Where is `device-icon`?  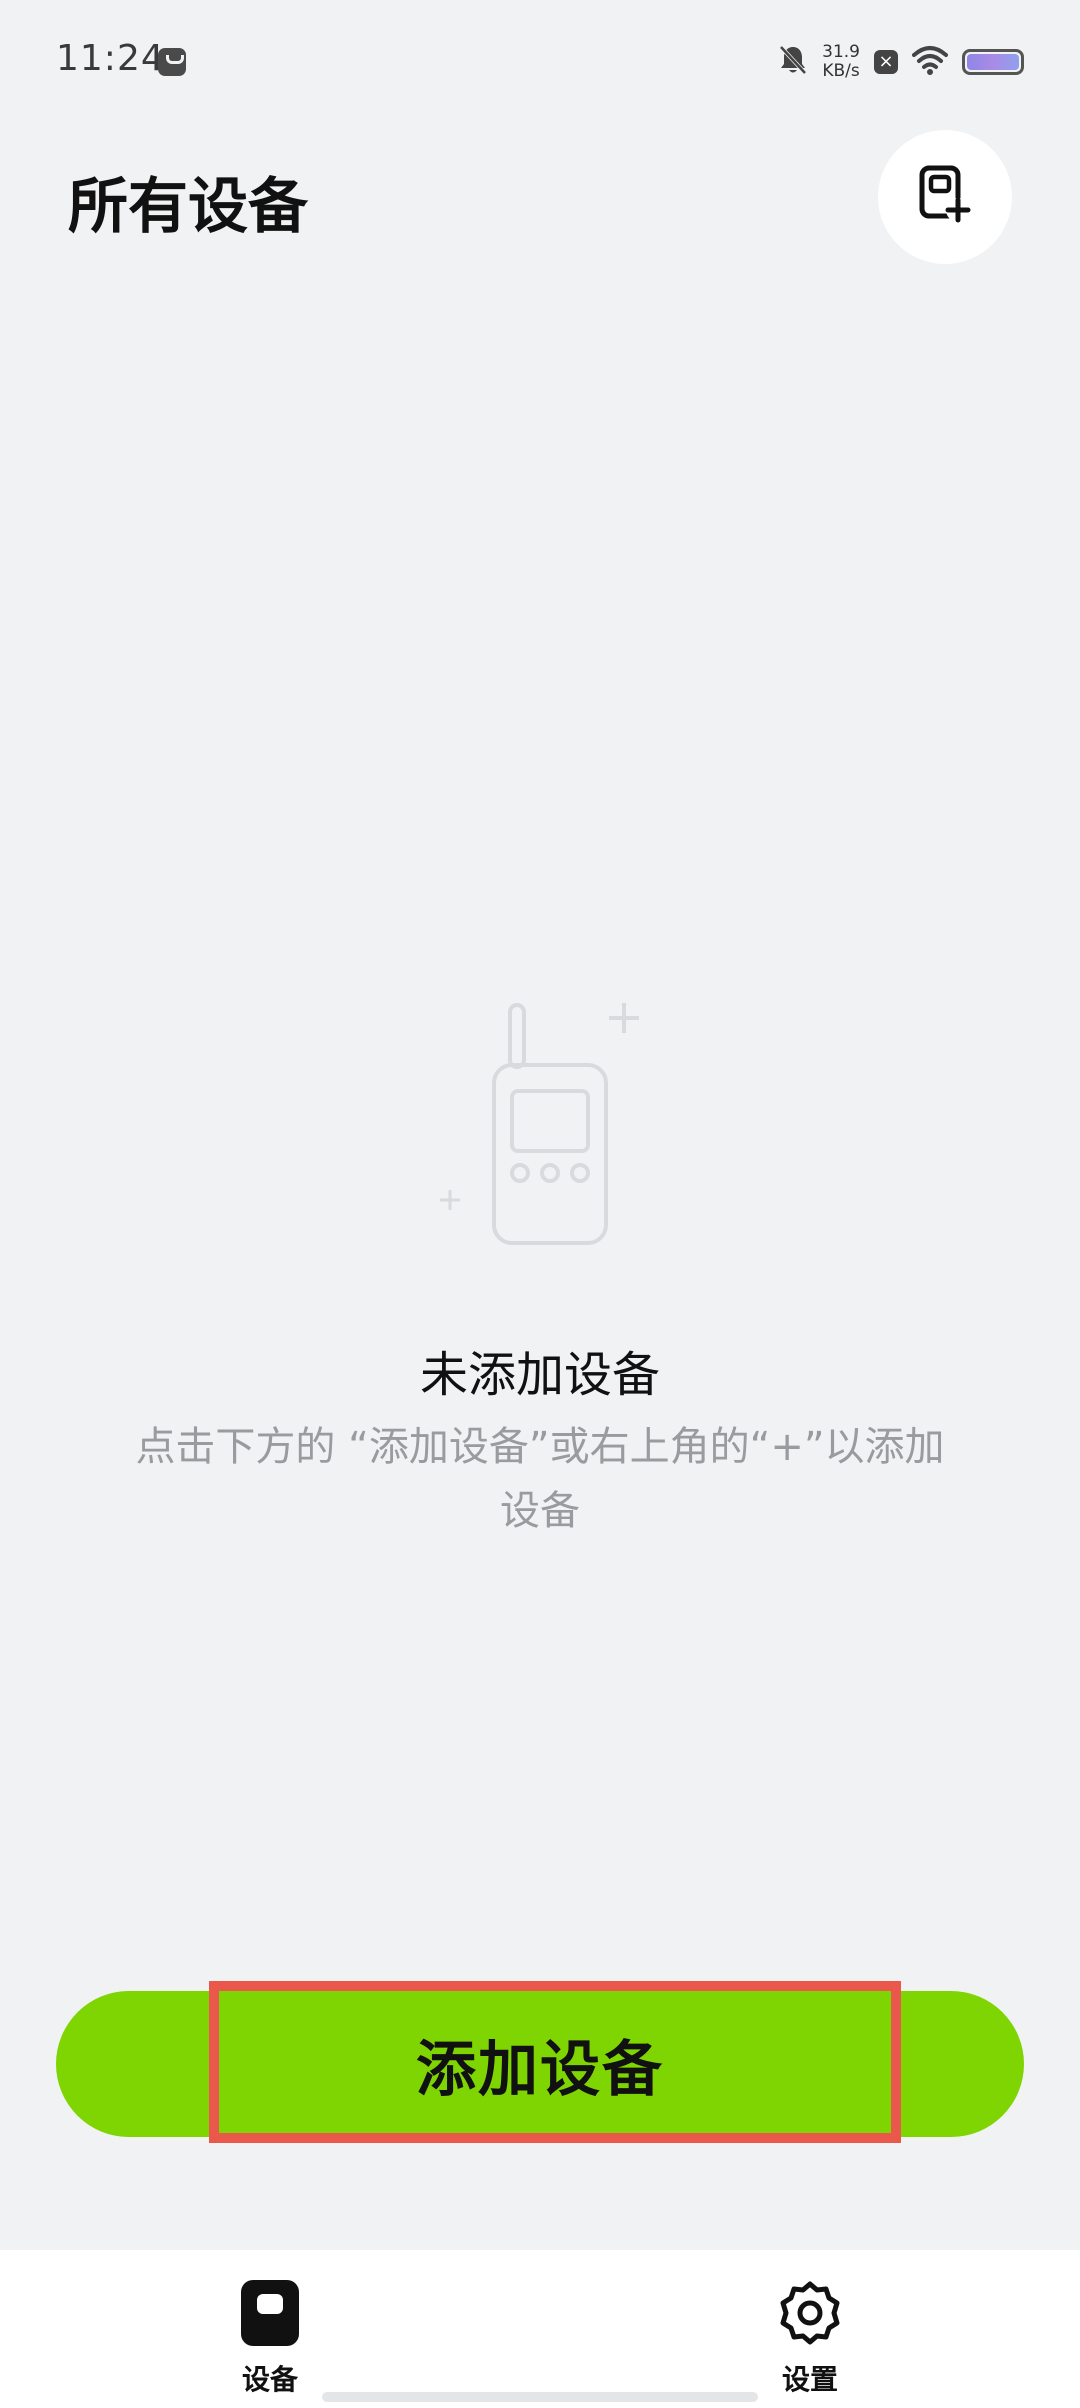
device-icon is located at coordinates (270, 2315).